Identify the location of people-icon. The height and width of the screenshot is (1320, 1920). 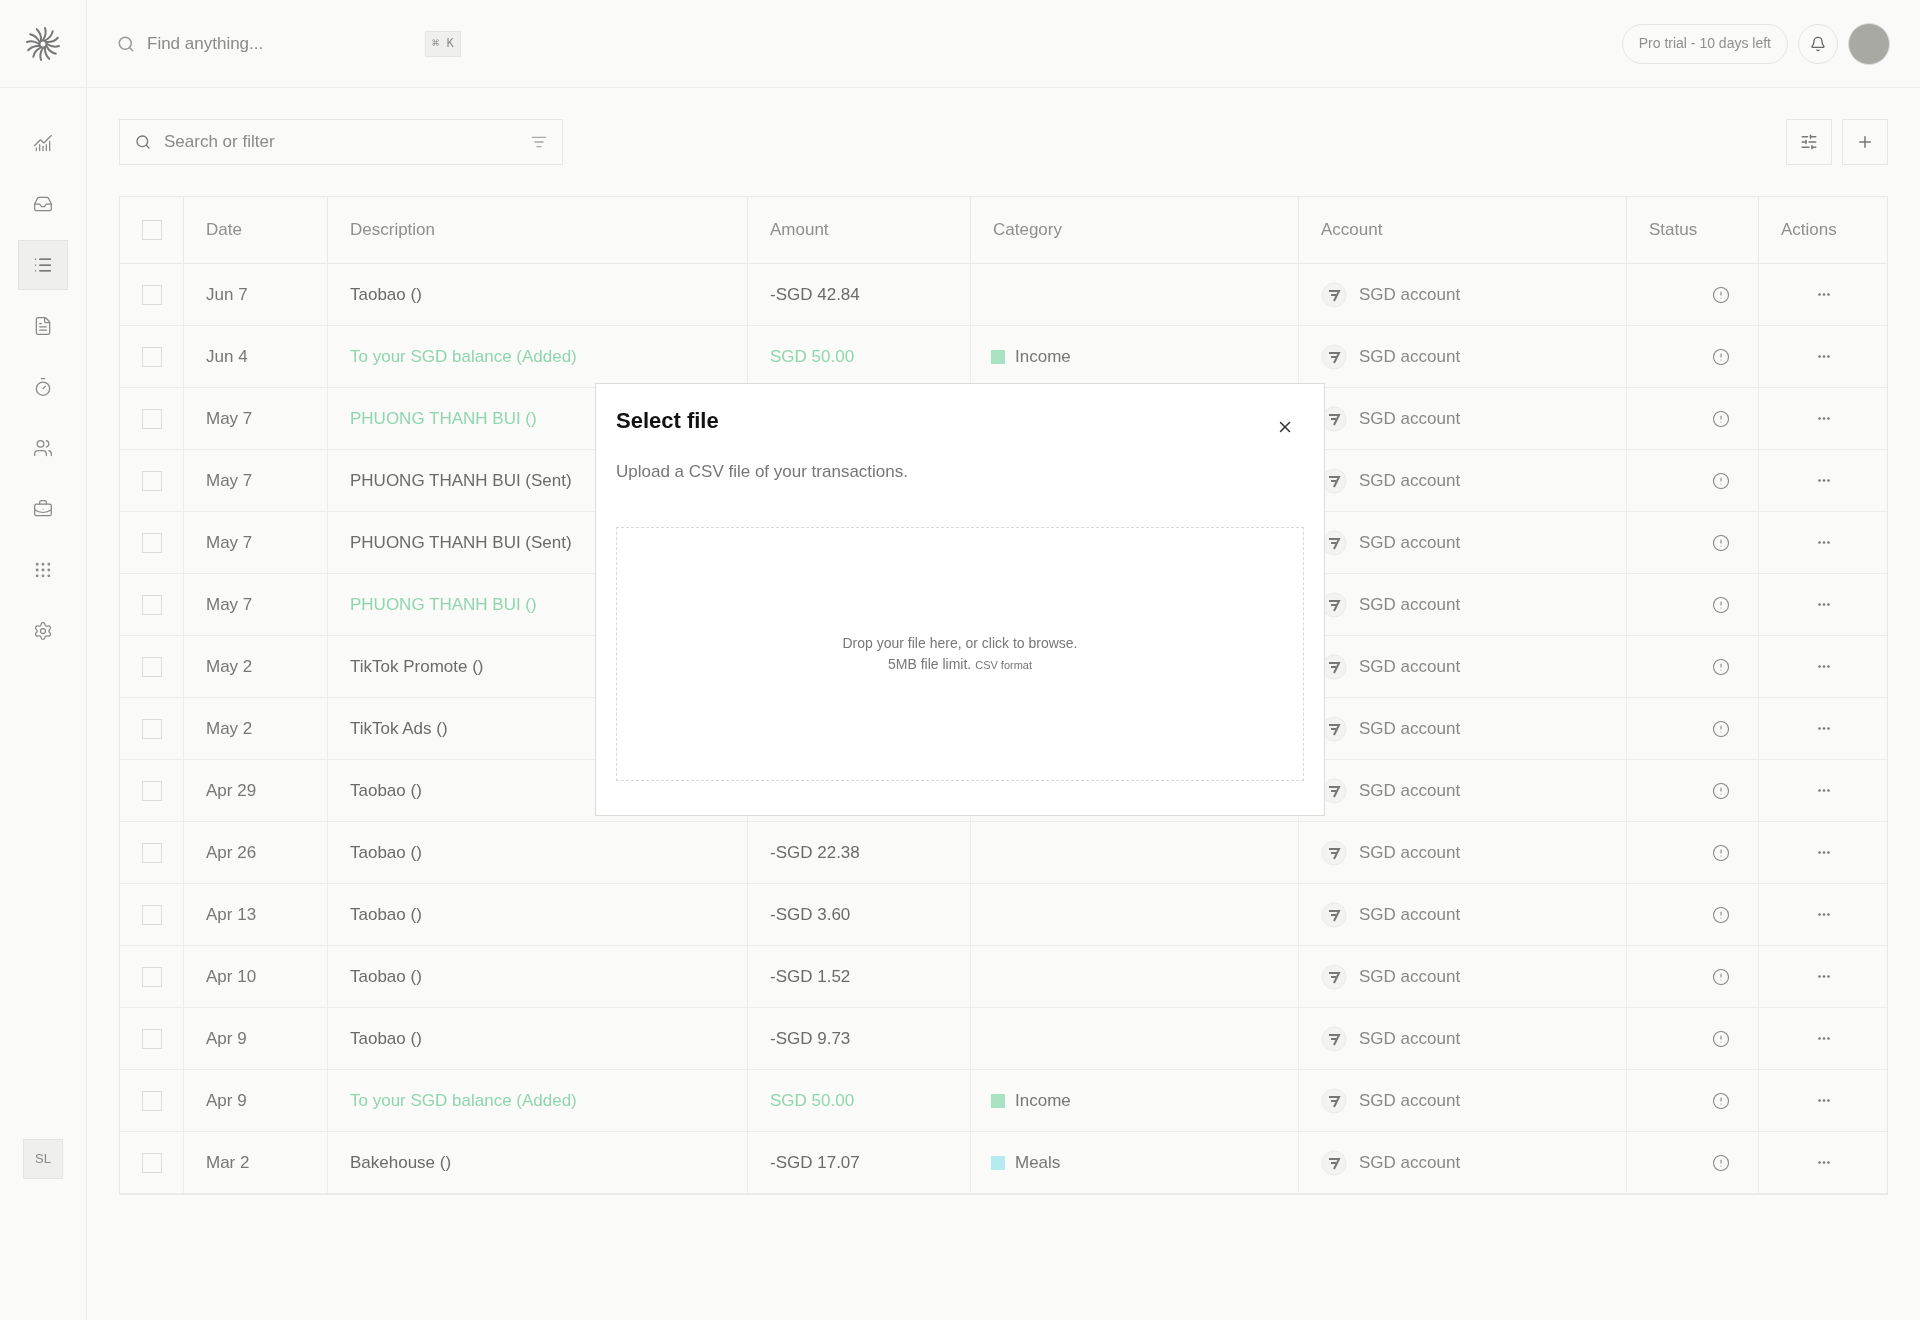
(43, 448).